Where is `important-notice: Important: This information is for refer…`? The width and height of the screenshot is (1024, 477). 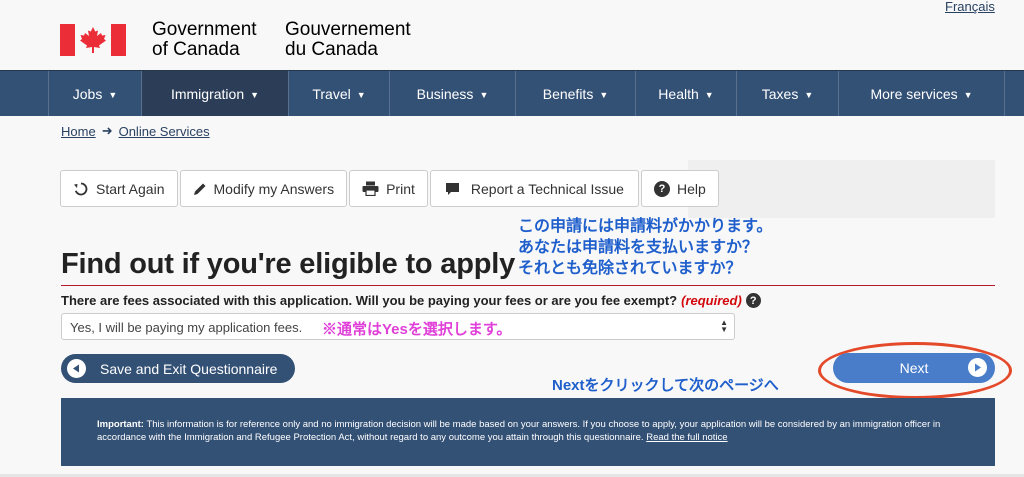
important-notice: Important: This information is for refer… is located at coordinates (528, 432).